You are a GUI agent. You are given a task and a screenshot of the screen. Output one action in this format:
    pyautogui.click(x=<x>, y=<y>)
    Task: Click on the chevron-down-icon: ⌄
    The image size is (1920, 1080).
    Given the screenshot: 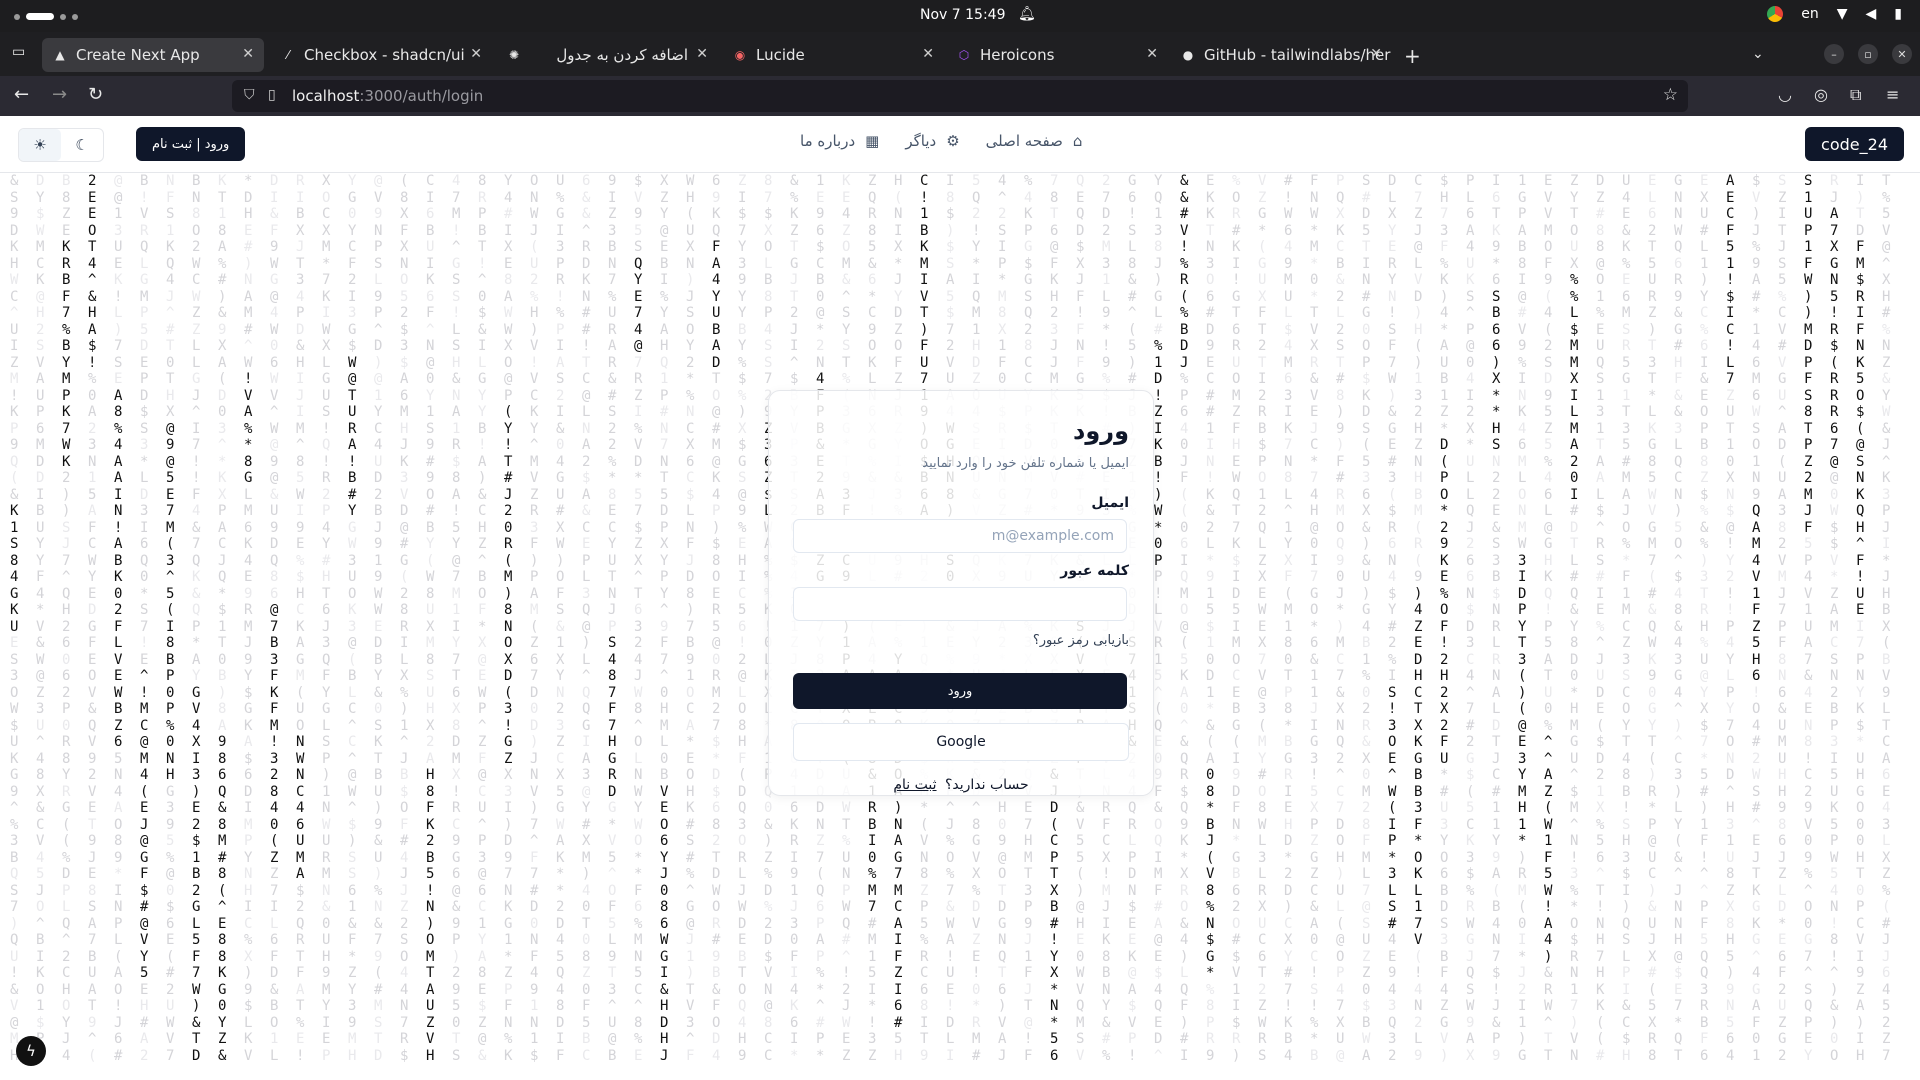 What is the action you would take?
    pyautogui.click(x=1758, y=54)
    